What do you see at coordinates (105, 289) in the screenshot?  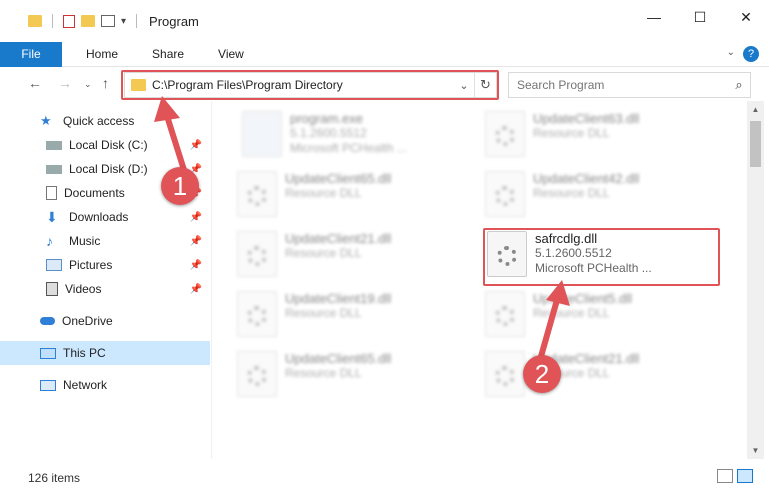 I see `nav-item-videos: Videos 📌` at bounding box center [105, 289].